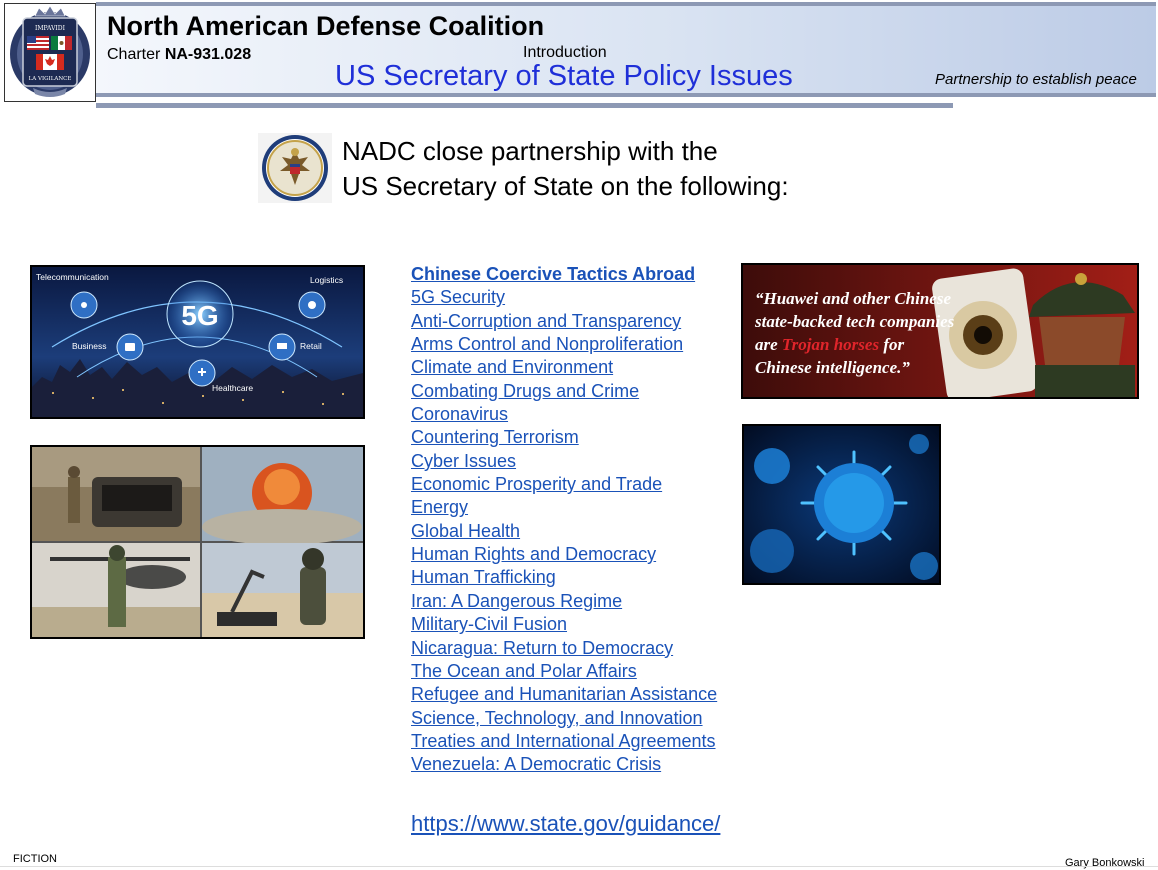 This screenshot has width=1158, height=870. I want to click on policy-topic-link: Arms Control and Nonproliferation, so click(547, 344).